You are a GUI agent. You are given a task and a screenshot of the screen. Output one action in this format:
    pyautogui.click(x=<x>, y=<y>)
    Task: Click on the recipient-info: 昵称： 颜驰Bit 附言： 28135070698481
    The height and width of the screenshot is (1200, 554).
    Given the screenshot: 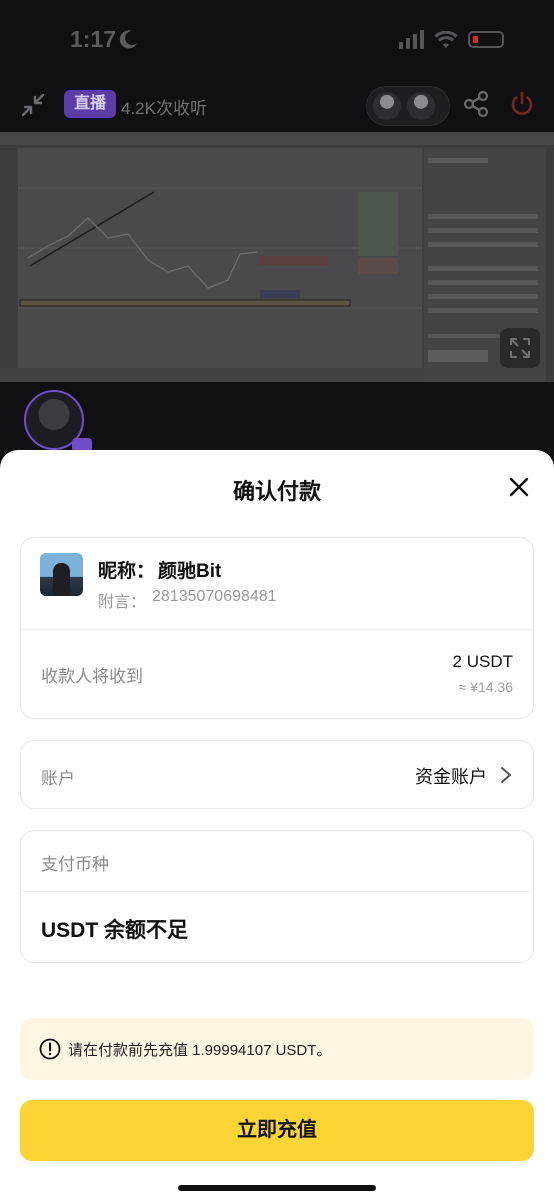 What is the action you would take?
    pyautogui.click(x=277, y=584)
    